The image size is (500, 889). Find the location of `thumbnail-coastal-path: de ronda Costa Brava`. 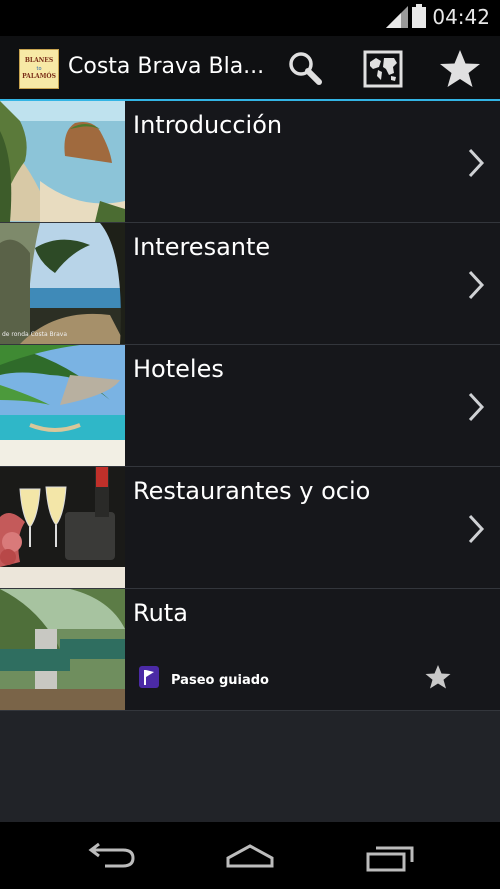

thumbnail-coastal-path: de ronda Costa Brava is located at coordinates (62, 283).